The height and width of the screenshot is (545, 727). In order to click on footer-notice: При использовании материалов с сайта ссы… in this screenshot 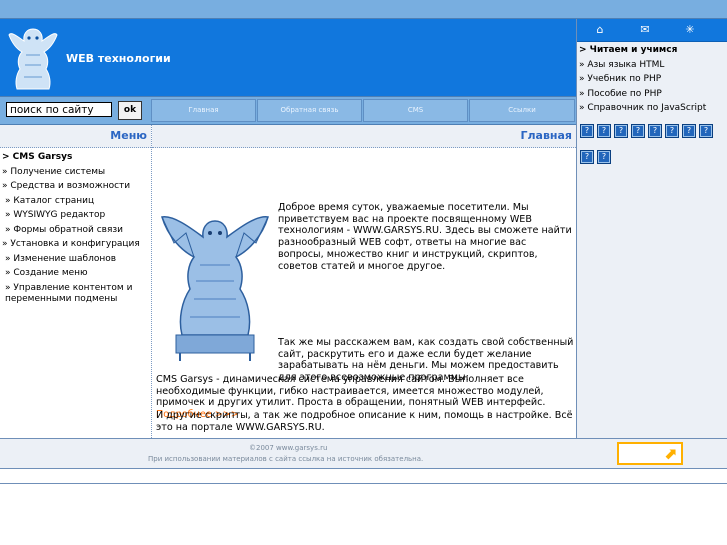, I will do `click(286, 459)`.